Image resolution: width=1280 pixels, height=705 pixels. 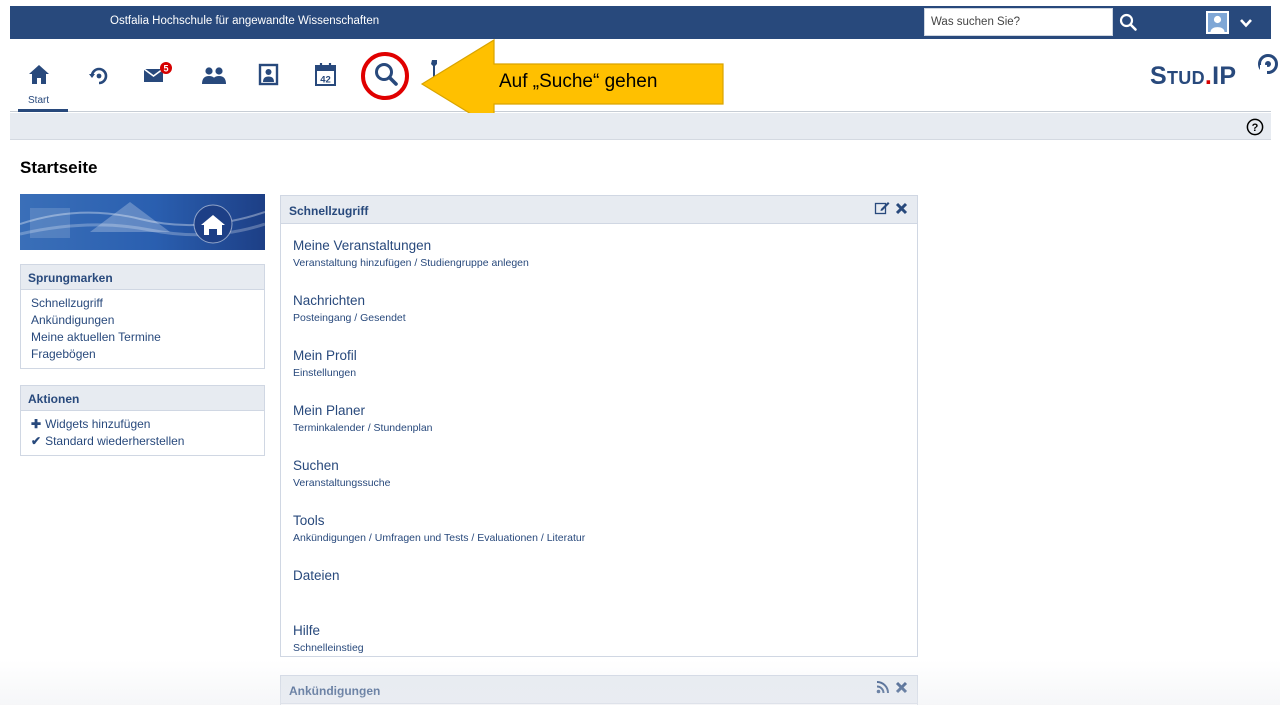 What do you see at coordinates (605, 594) in the screenshot?
I see `quickaccess-entry: Dateien` at bounding box center [605, 594].